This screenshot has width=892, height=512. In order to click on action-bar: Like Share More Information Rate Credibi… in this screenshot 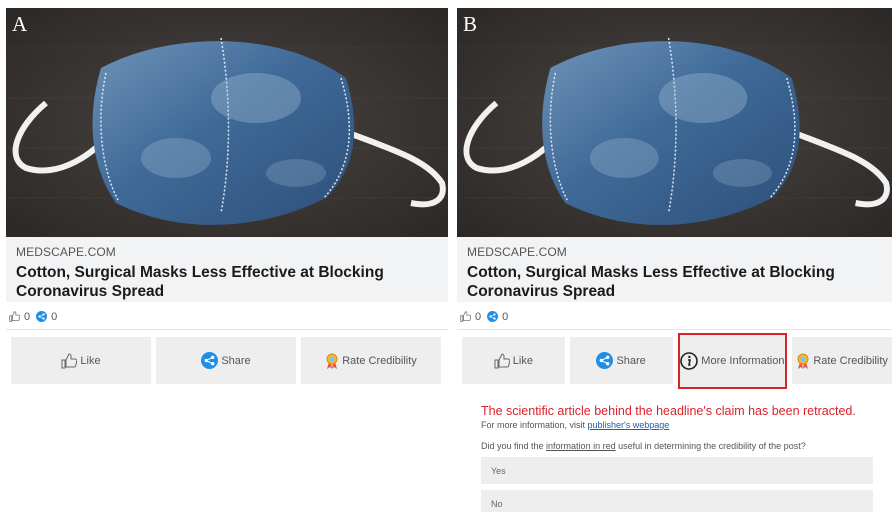, I will do `click(674, 361)`.